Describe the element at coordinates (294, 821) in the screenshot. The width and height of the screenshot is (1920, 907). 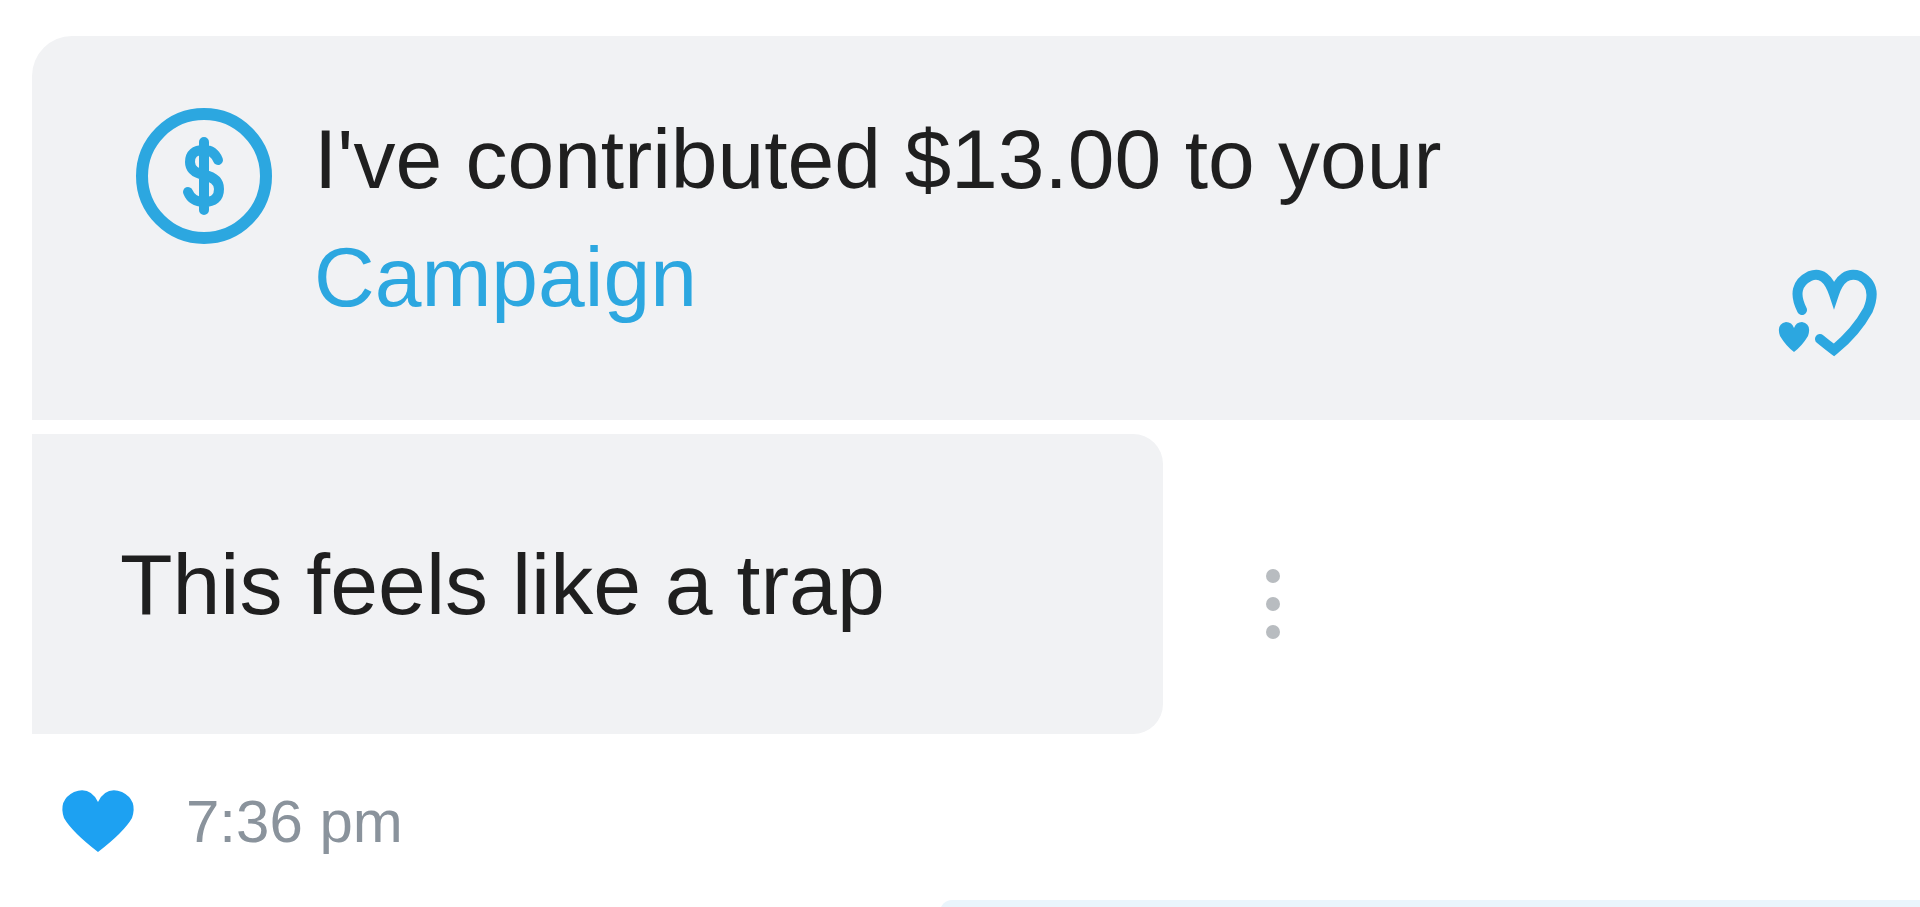
I see `message-time: 7:36 pm` at that location.